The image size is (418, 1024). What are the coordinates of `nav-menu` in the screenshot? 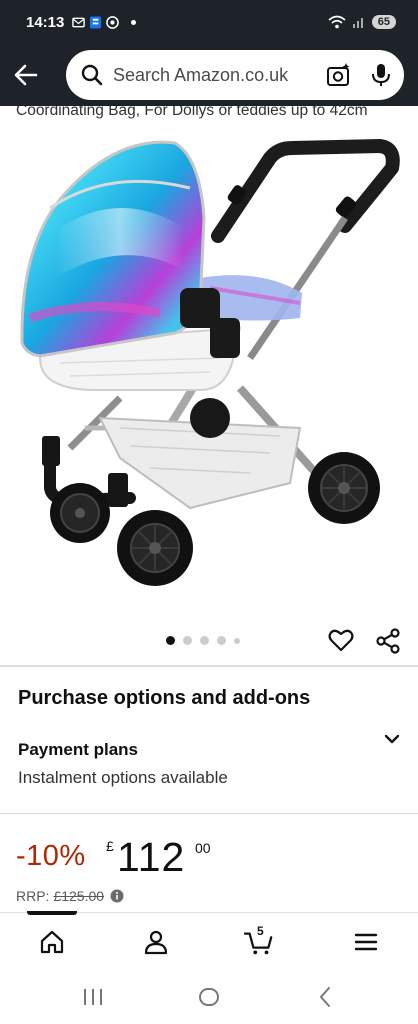 It's located at (366, 942).